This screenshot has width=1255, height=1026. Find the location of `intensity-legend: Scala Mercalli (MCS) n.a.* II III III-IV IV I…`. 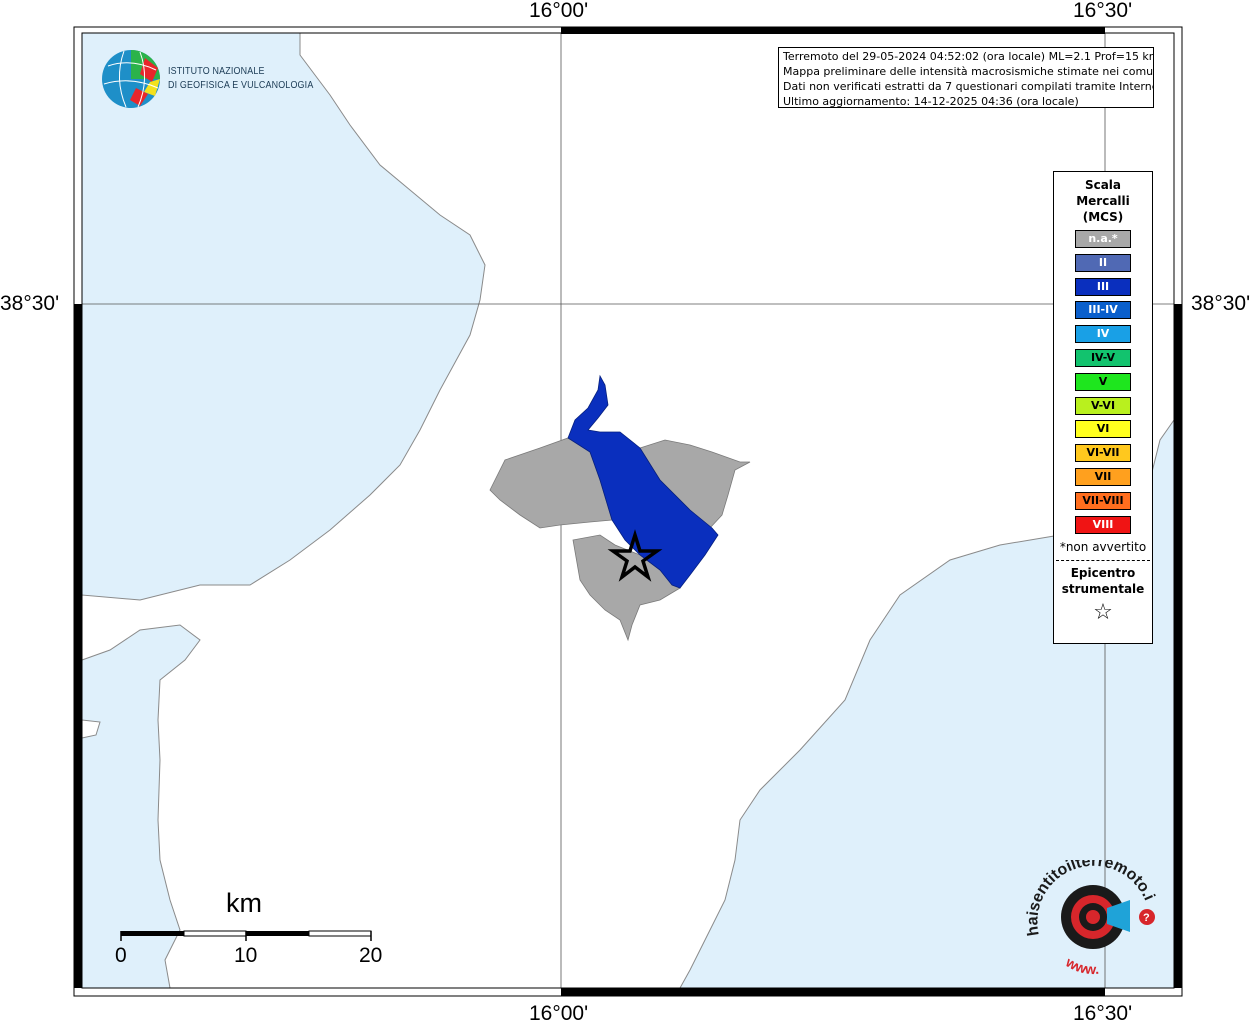

intensity-legend: Scala Mercalli (MCS) n.a.* II III III-IV IV I… is located at coordinates (1103, 407).